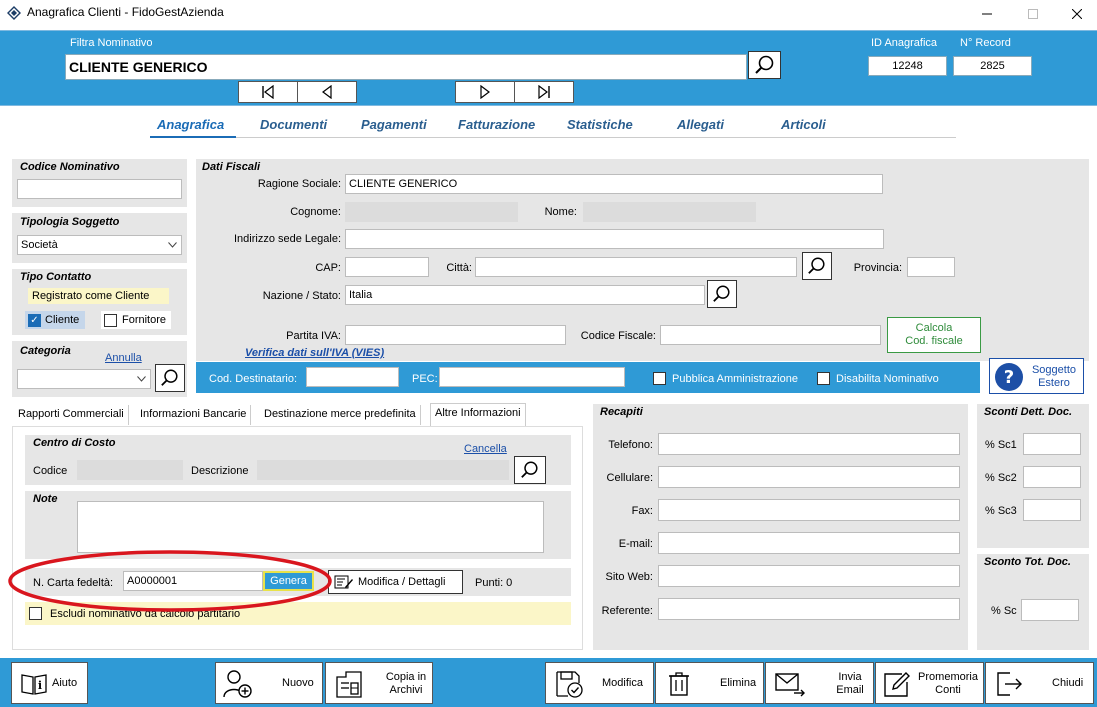 This screenshot has width=1097, height=707. I want to click on pa-checkbox: Pubblica Amministrazione, so click(725, 378).